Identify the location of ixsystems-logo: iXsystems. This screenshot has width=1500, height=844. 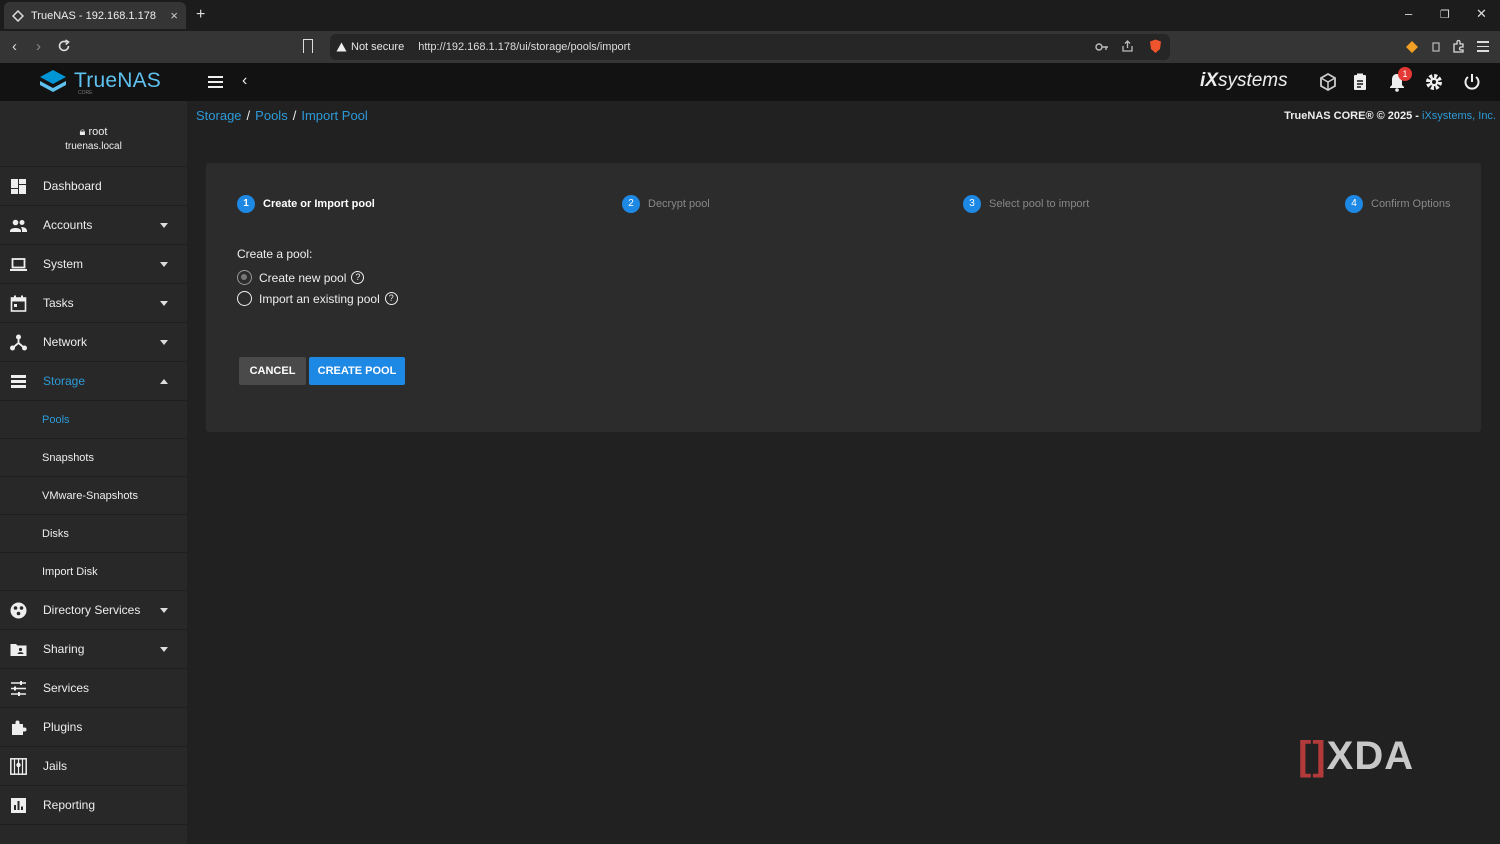
(1244, 81).